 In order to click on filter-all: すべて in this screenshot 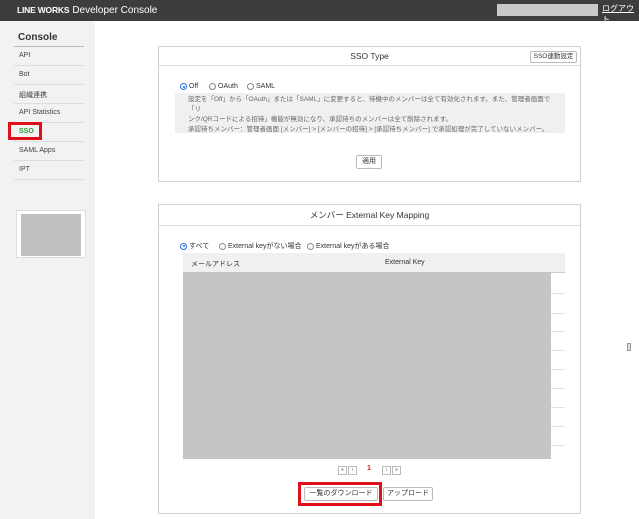, I will do `click(194, 246)`.